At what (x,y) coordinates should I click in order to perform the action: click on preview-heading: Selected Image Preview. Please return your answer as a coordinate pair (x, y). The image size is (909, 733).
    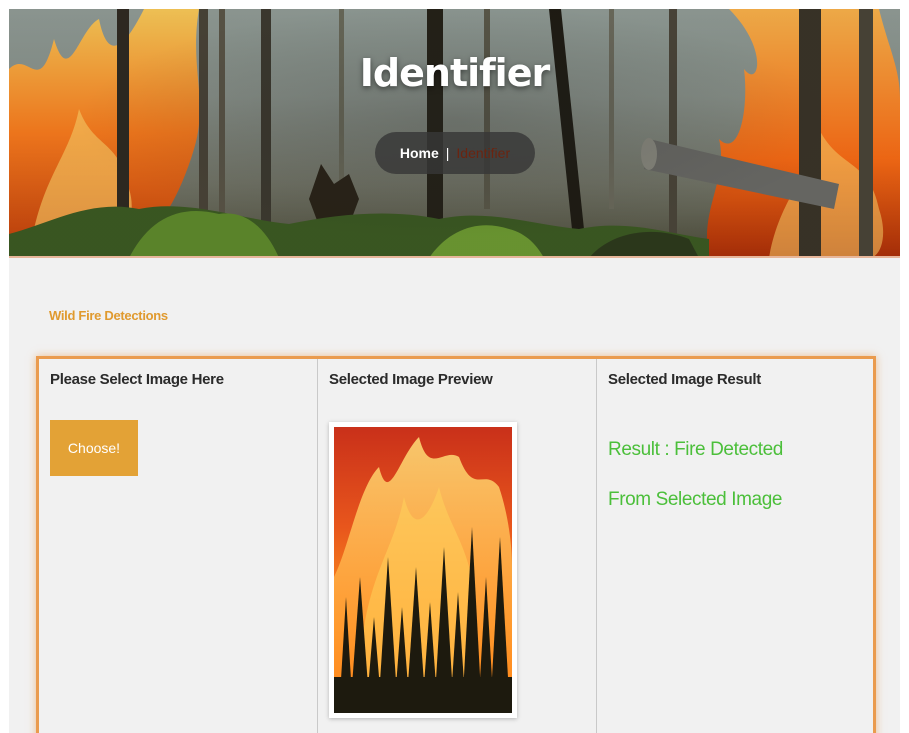
    Looking at the image, I should click on (411, 379).